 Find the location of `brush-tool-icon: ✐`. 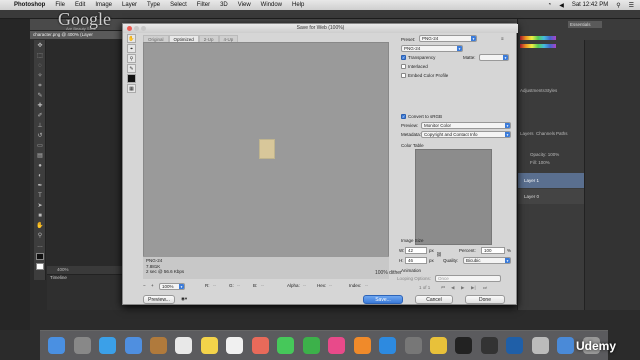

brush-tool-icon: ✐ is located at coordinates (40, 116).